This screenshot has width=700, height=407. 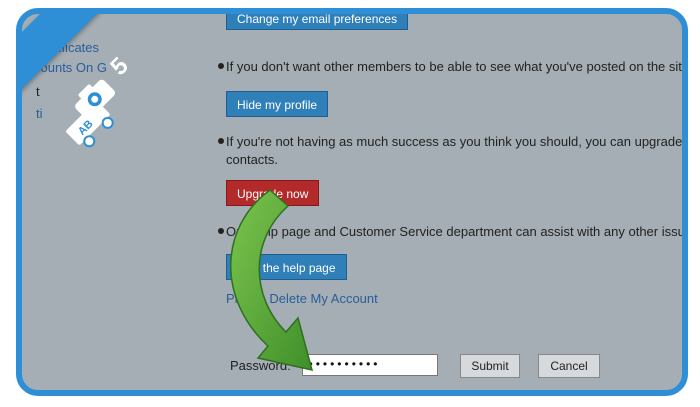 I want to click on password-field: ••••••••••, so click(x=370, y=365).